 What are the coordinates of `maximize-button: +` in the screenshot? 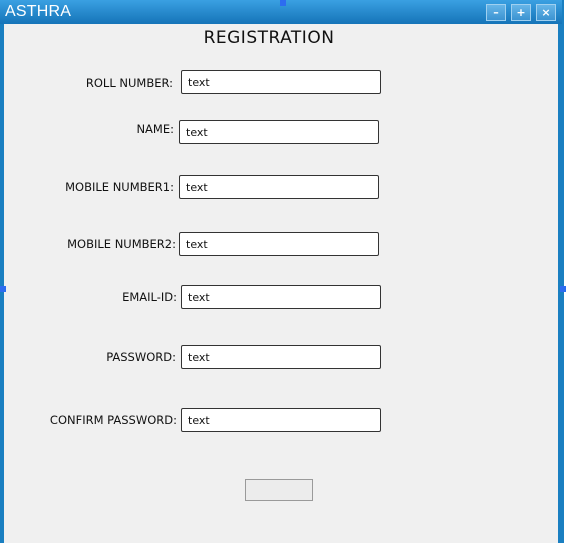 It's located at (521, 12).